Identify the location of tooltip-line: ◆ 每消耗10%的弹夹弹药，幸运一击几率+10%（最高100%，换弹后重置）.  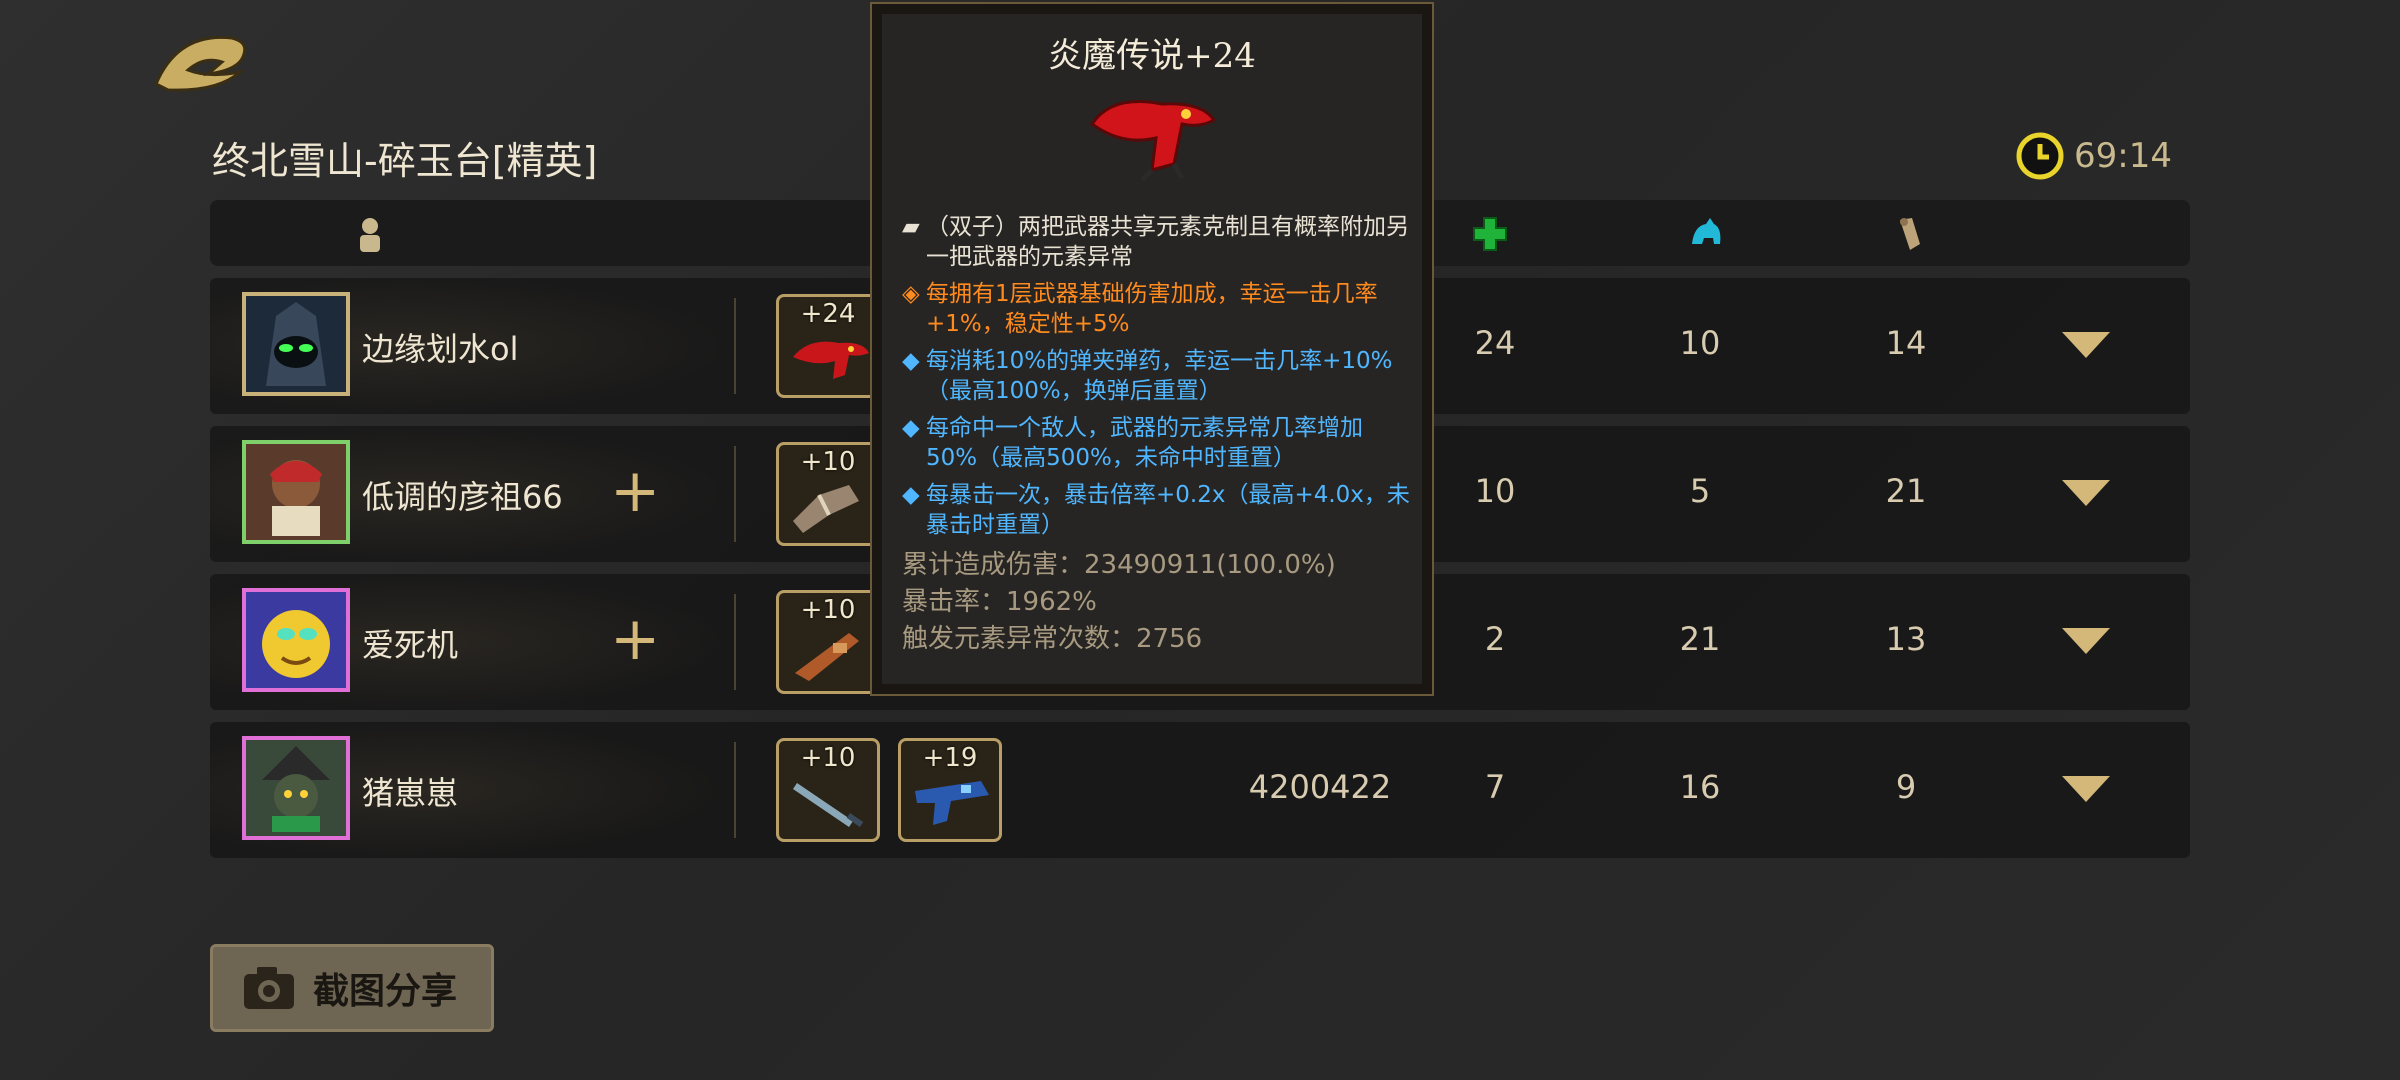
(1147, 376).